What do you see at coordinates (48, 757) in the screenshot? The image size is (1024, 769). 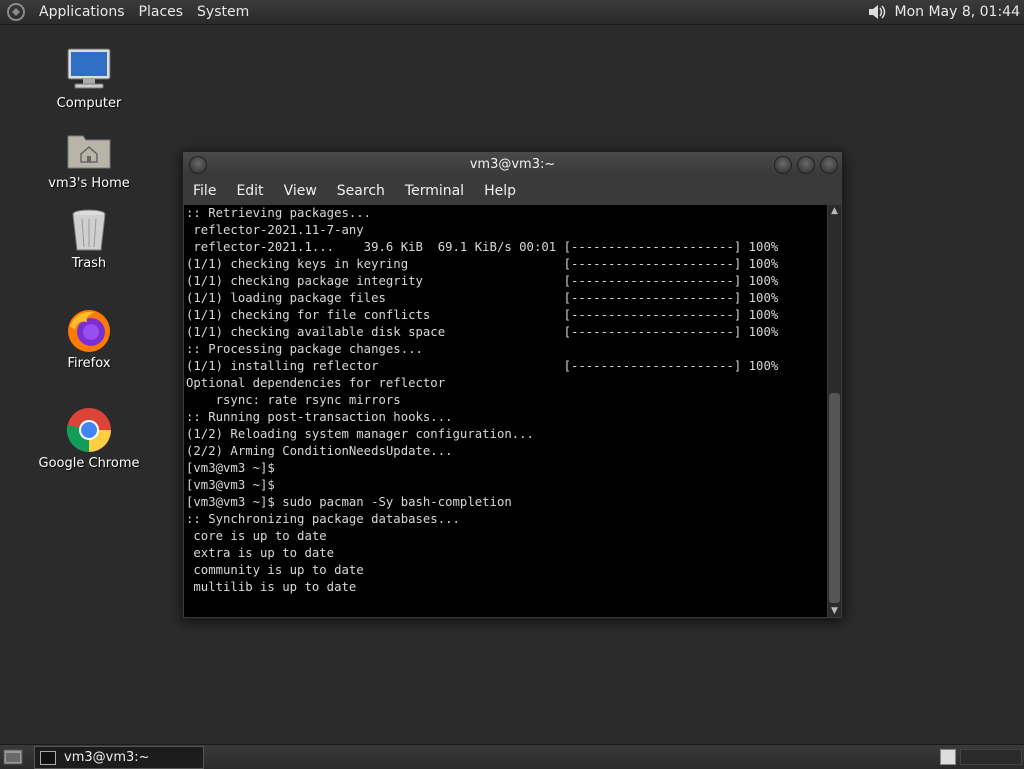 I see `terminal-icon` at bounding box center [48, 757].